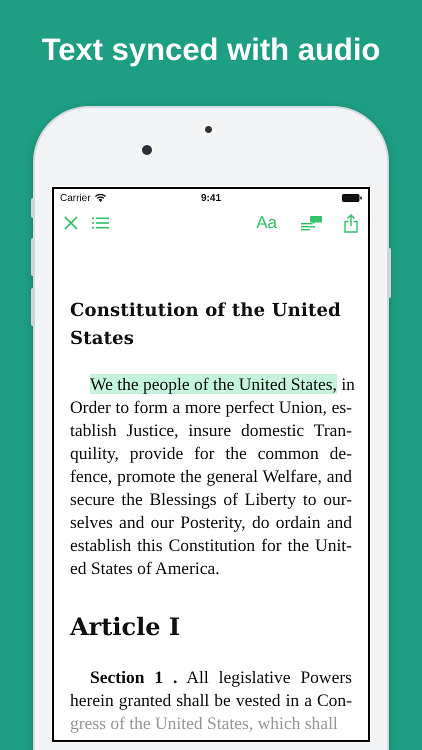 This screenshot has width=422, height=750. What do you see at coordinates (208, 129) in the screenshot?
I see `speaker-icon` at bounding box center [208, 129].